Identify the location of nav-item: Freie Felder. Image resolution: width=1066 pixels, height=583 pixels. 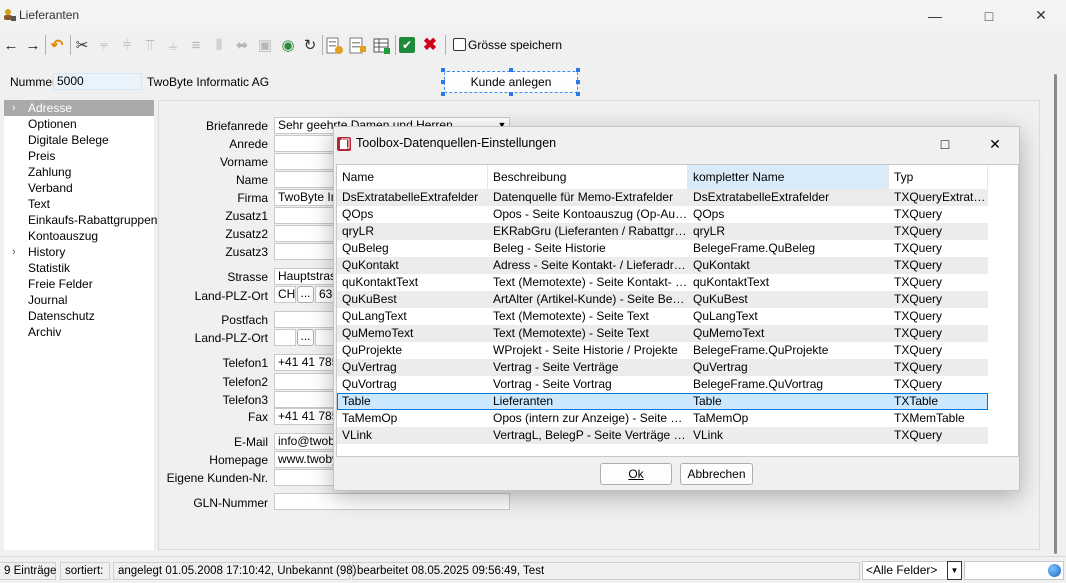
(79, 284).